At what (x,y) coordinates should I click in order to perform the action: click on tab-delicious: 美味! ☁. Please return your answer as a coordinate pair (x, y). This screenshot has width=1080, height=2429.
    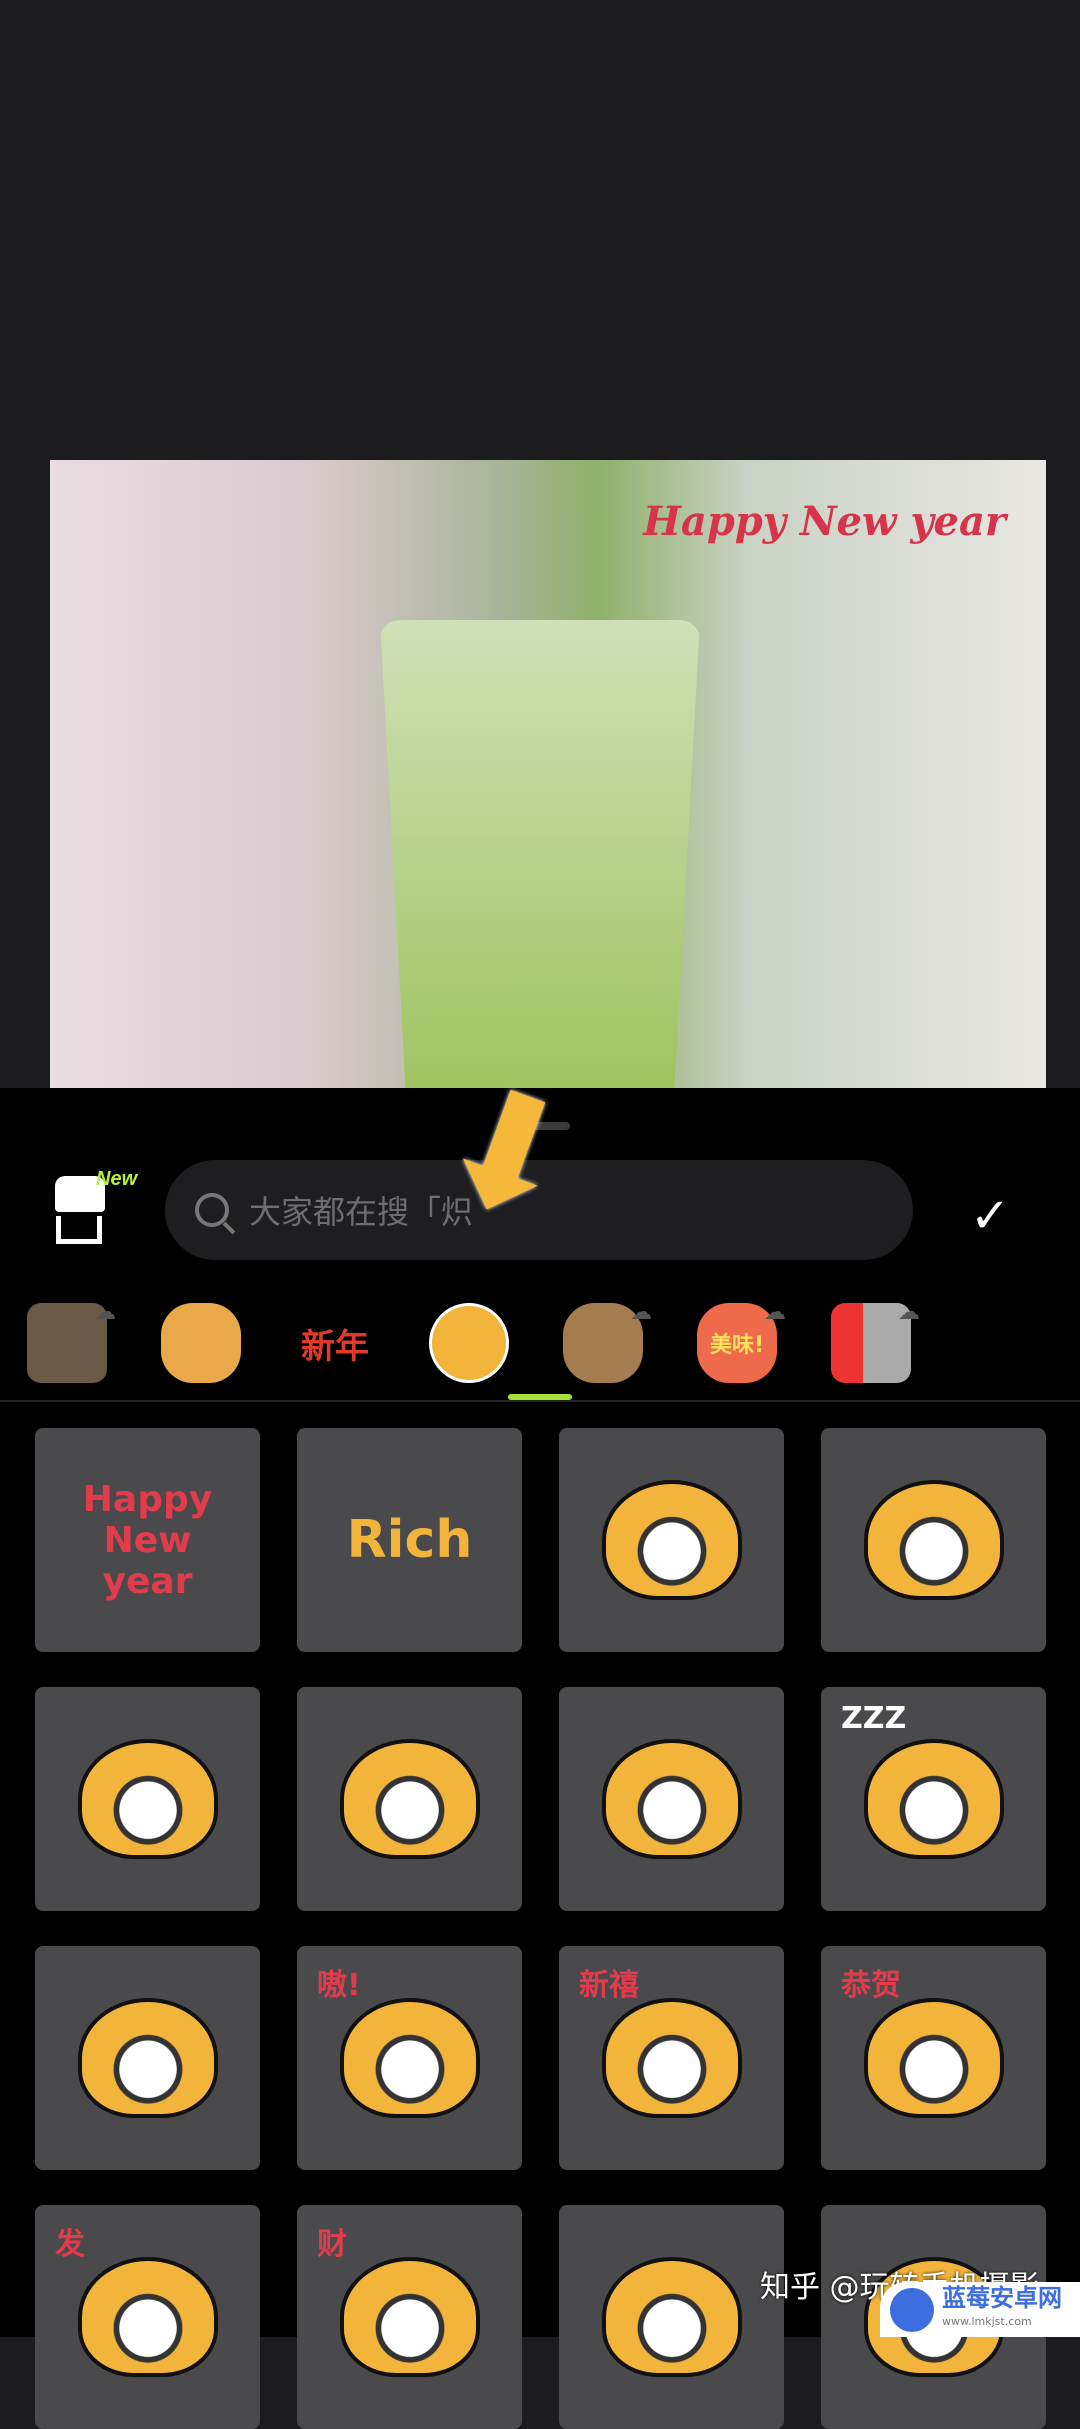
    Looking at the image, I should click on (737, 1343).